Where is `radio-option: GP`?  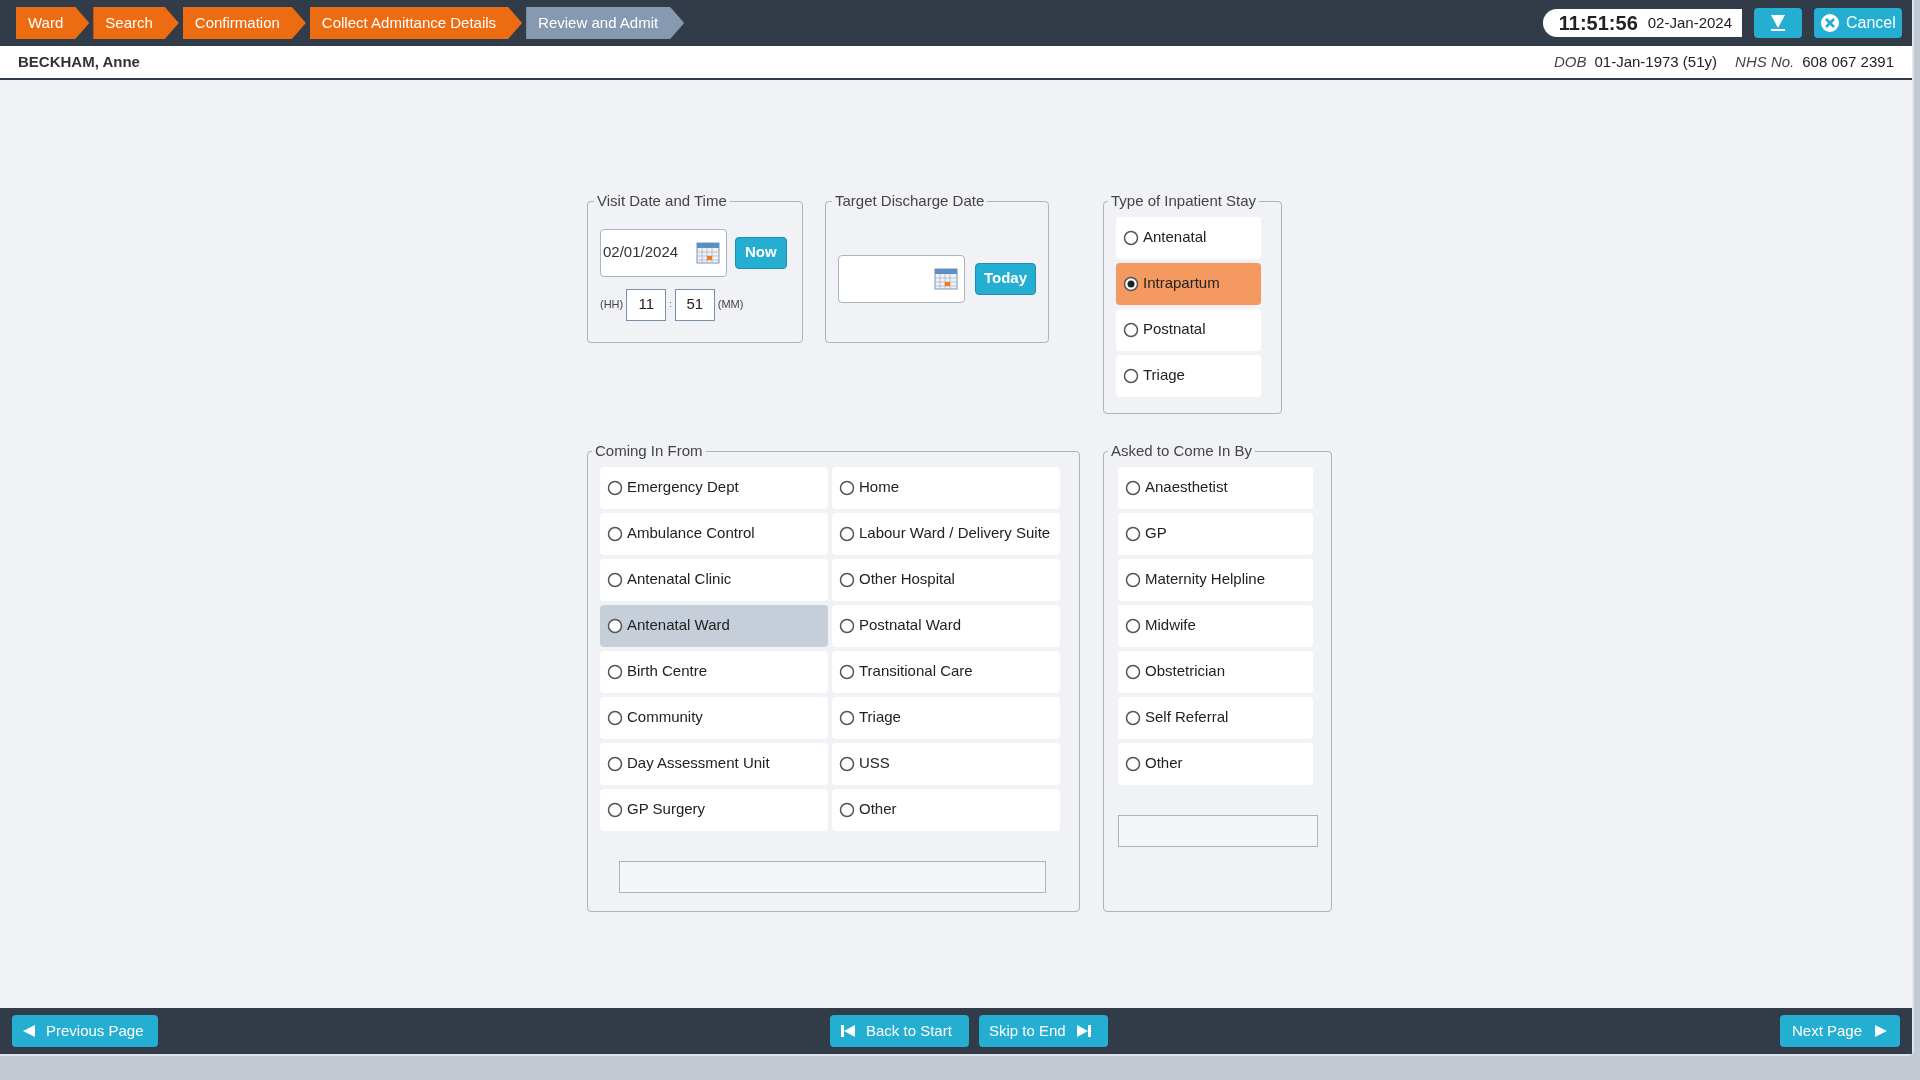
radio-option: GP is located at coordinates (1215, 533).